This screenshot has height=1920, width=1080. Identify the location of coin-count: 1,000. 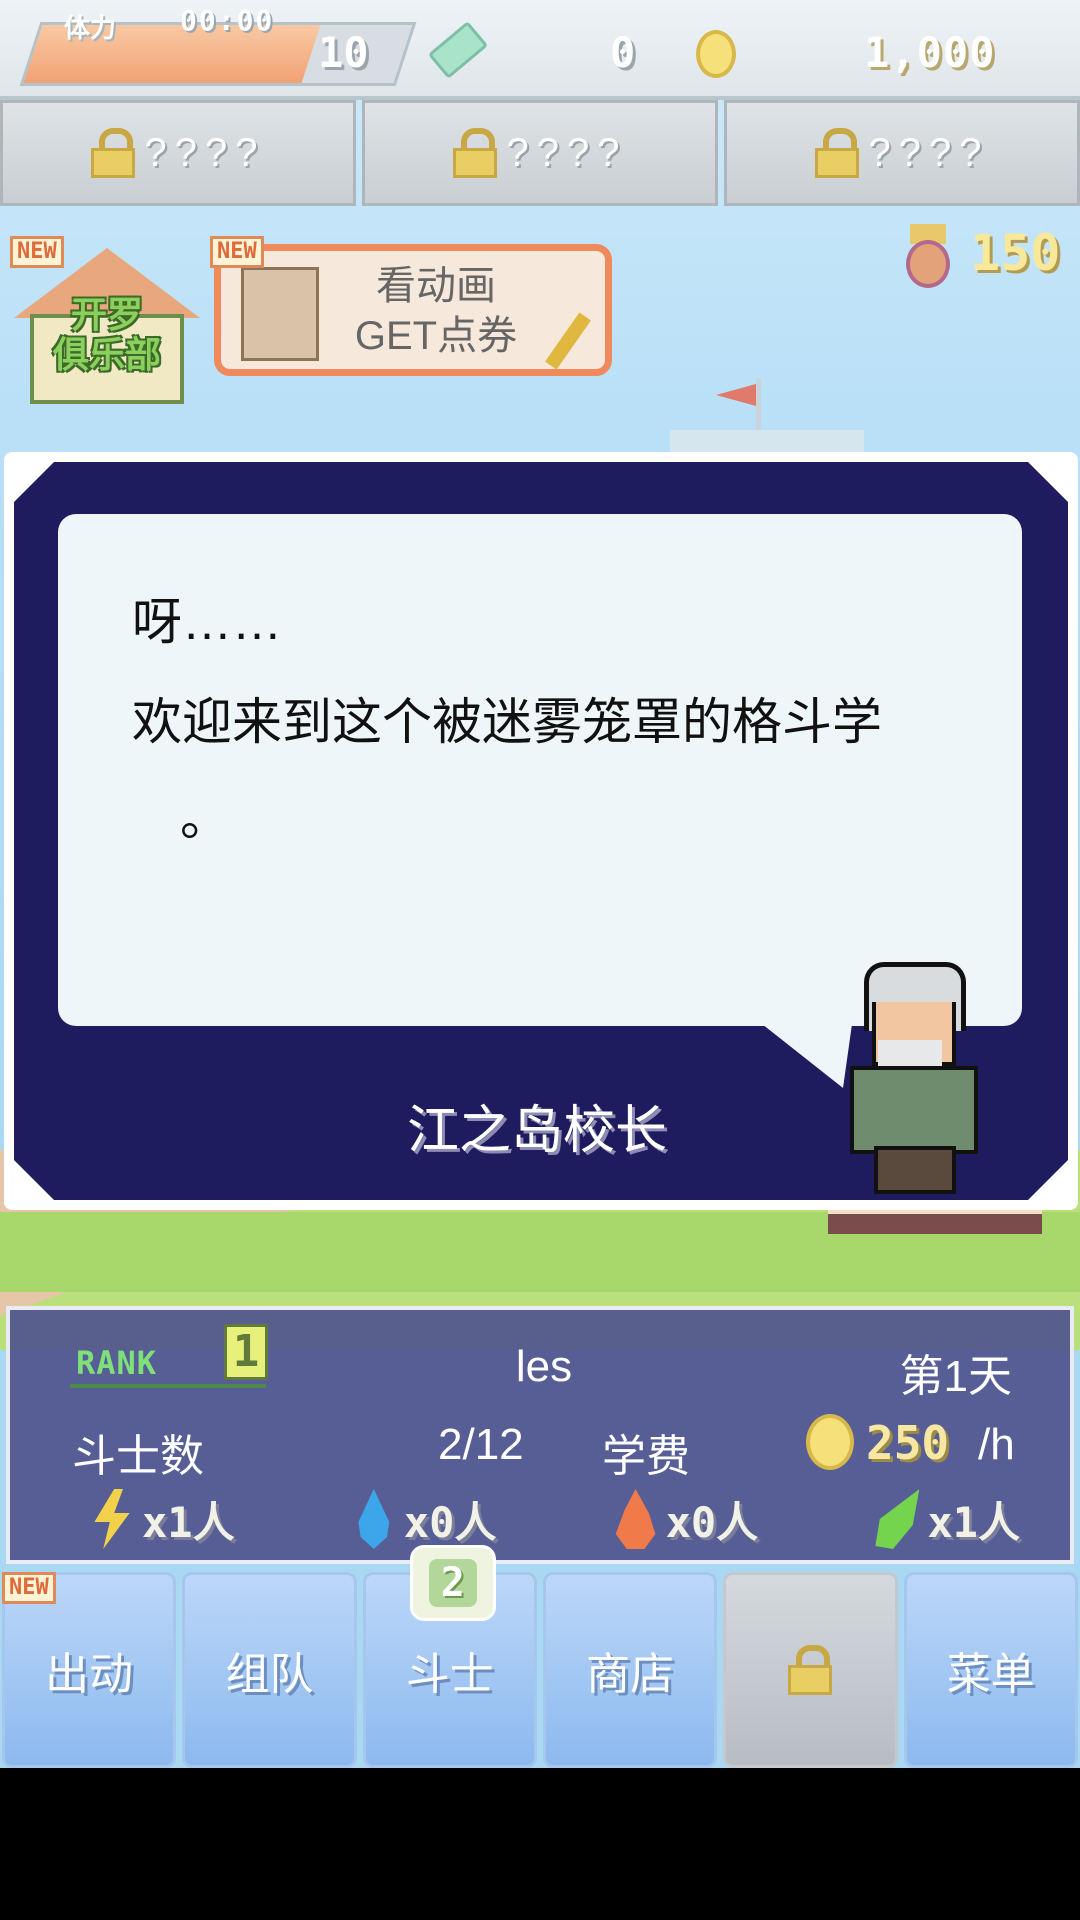
(930, 52).